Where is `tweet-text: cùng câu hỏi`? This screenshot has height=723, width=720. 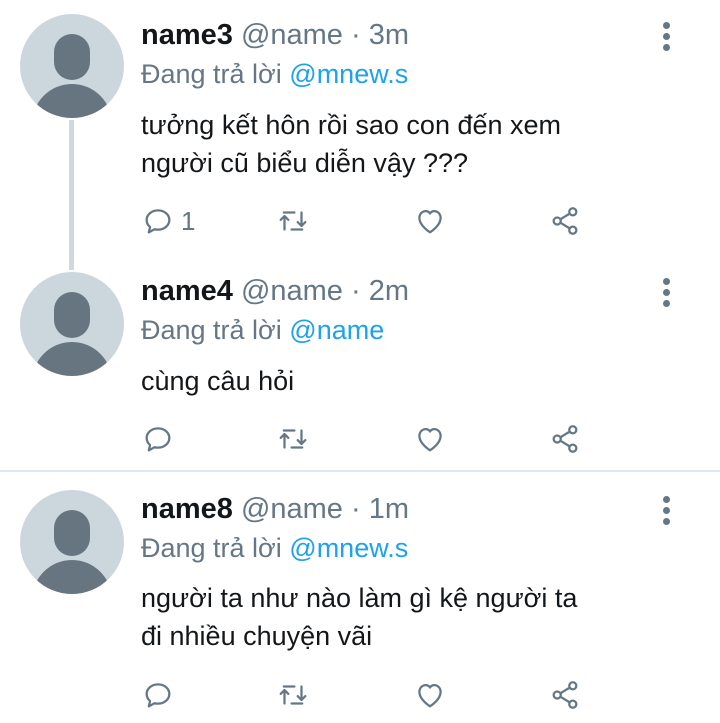 tweet-text: cùng câu hỏi is located at coordinates (217, 381).